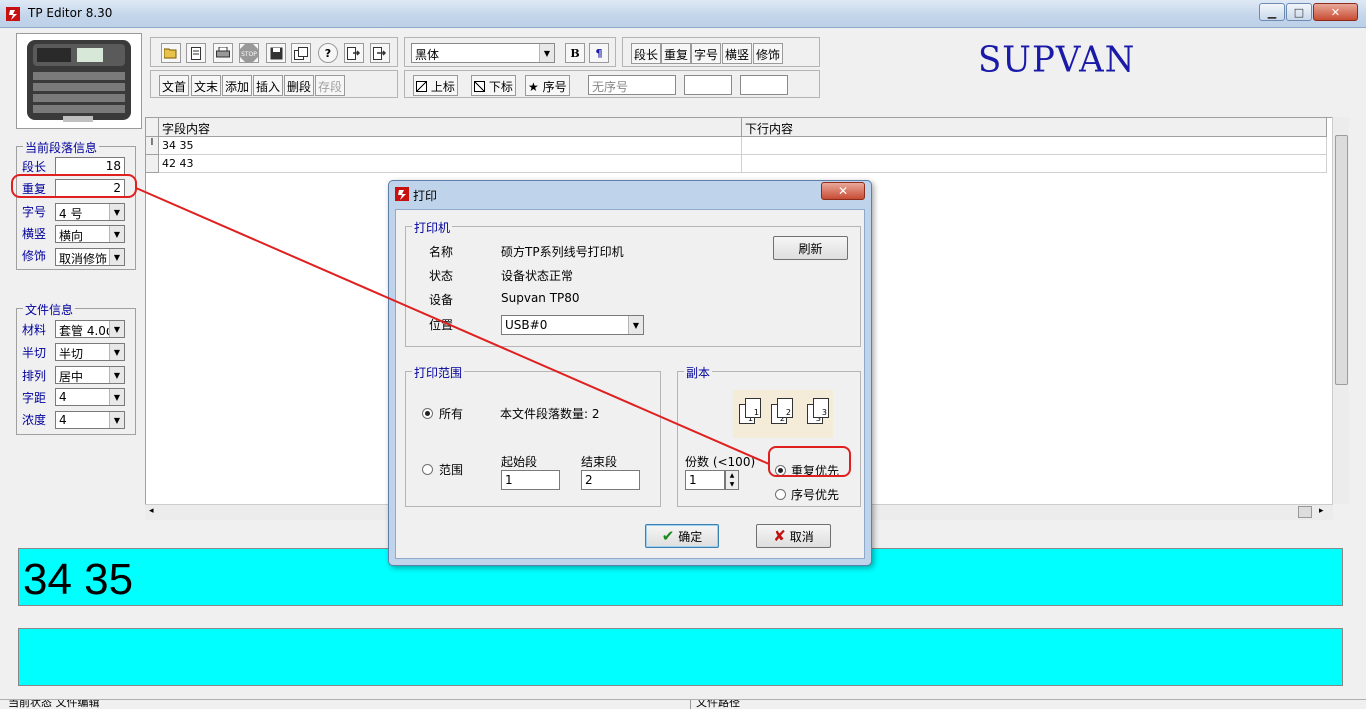 This screenshot has width=1366, height=709. What do you see at coordinates (450, 164) in the screenshot?
I see `table-cell-content: 42 43` at bounding box center [450, 164].